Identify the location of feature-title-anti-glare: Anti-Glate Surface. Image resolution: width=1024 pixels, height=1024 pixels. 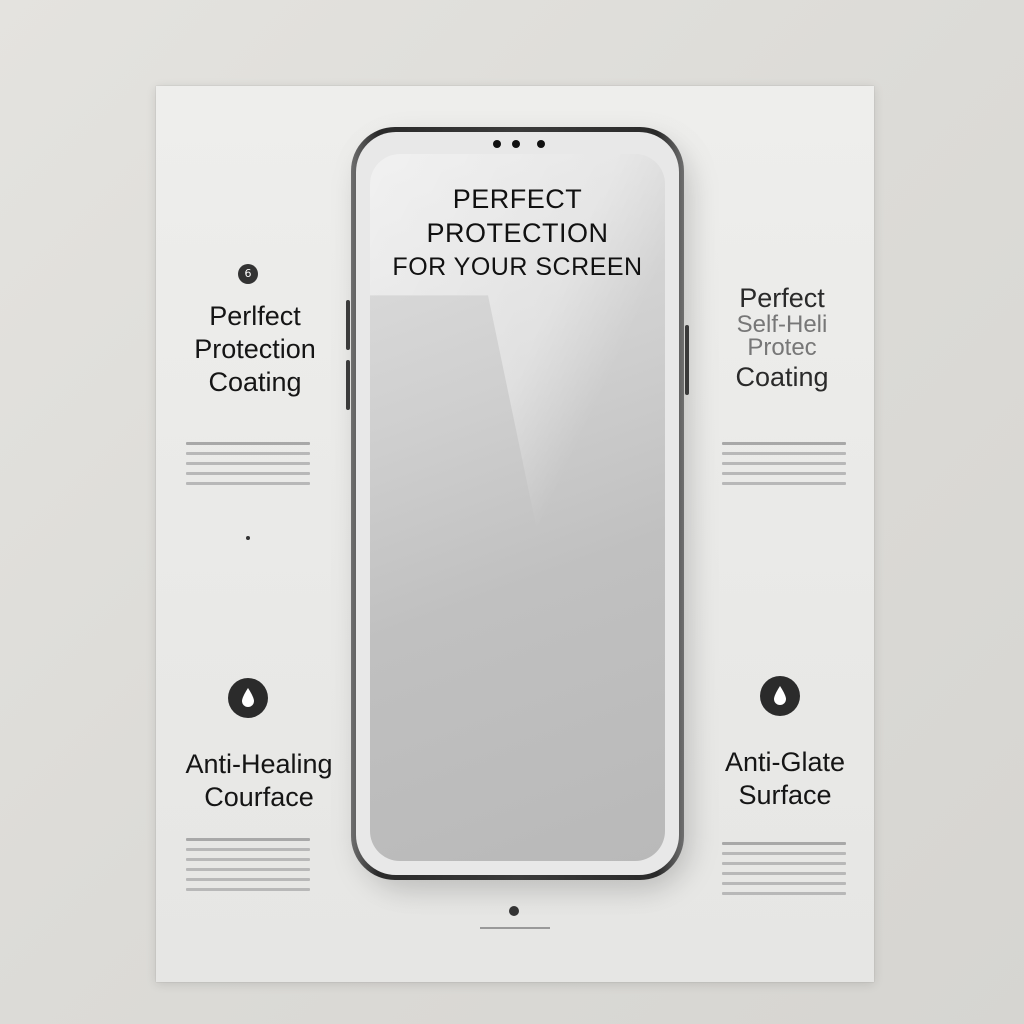
(785, 779).